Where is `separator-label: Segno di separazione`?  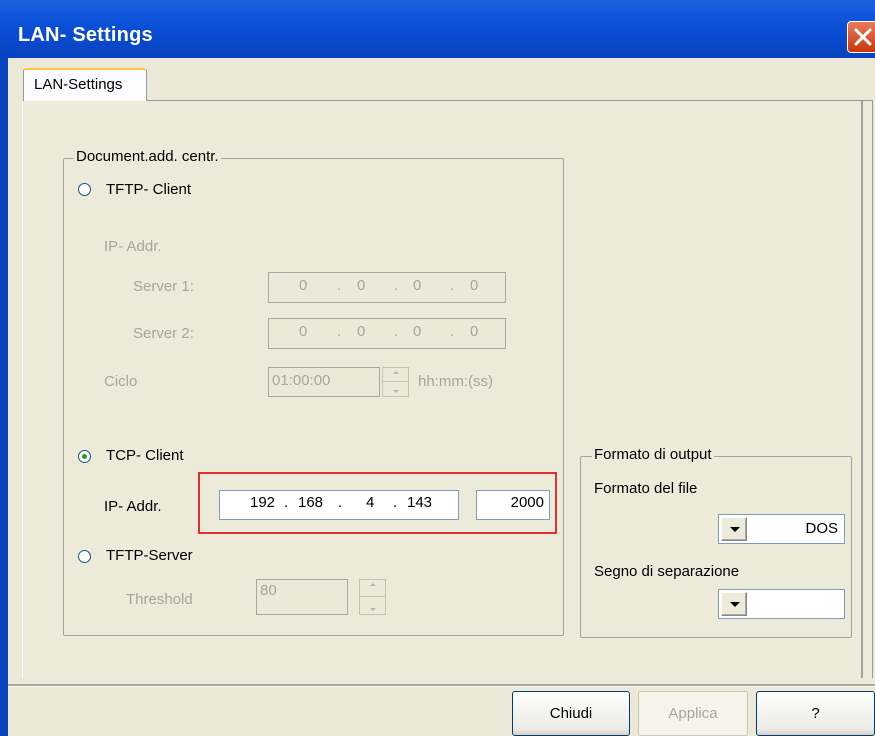
separator-label: Segno di separazione is located at coordinates (667, 571).